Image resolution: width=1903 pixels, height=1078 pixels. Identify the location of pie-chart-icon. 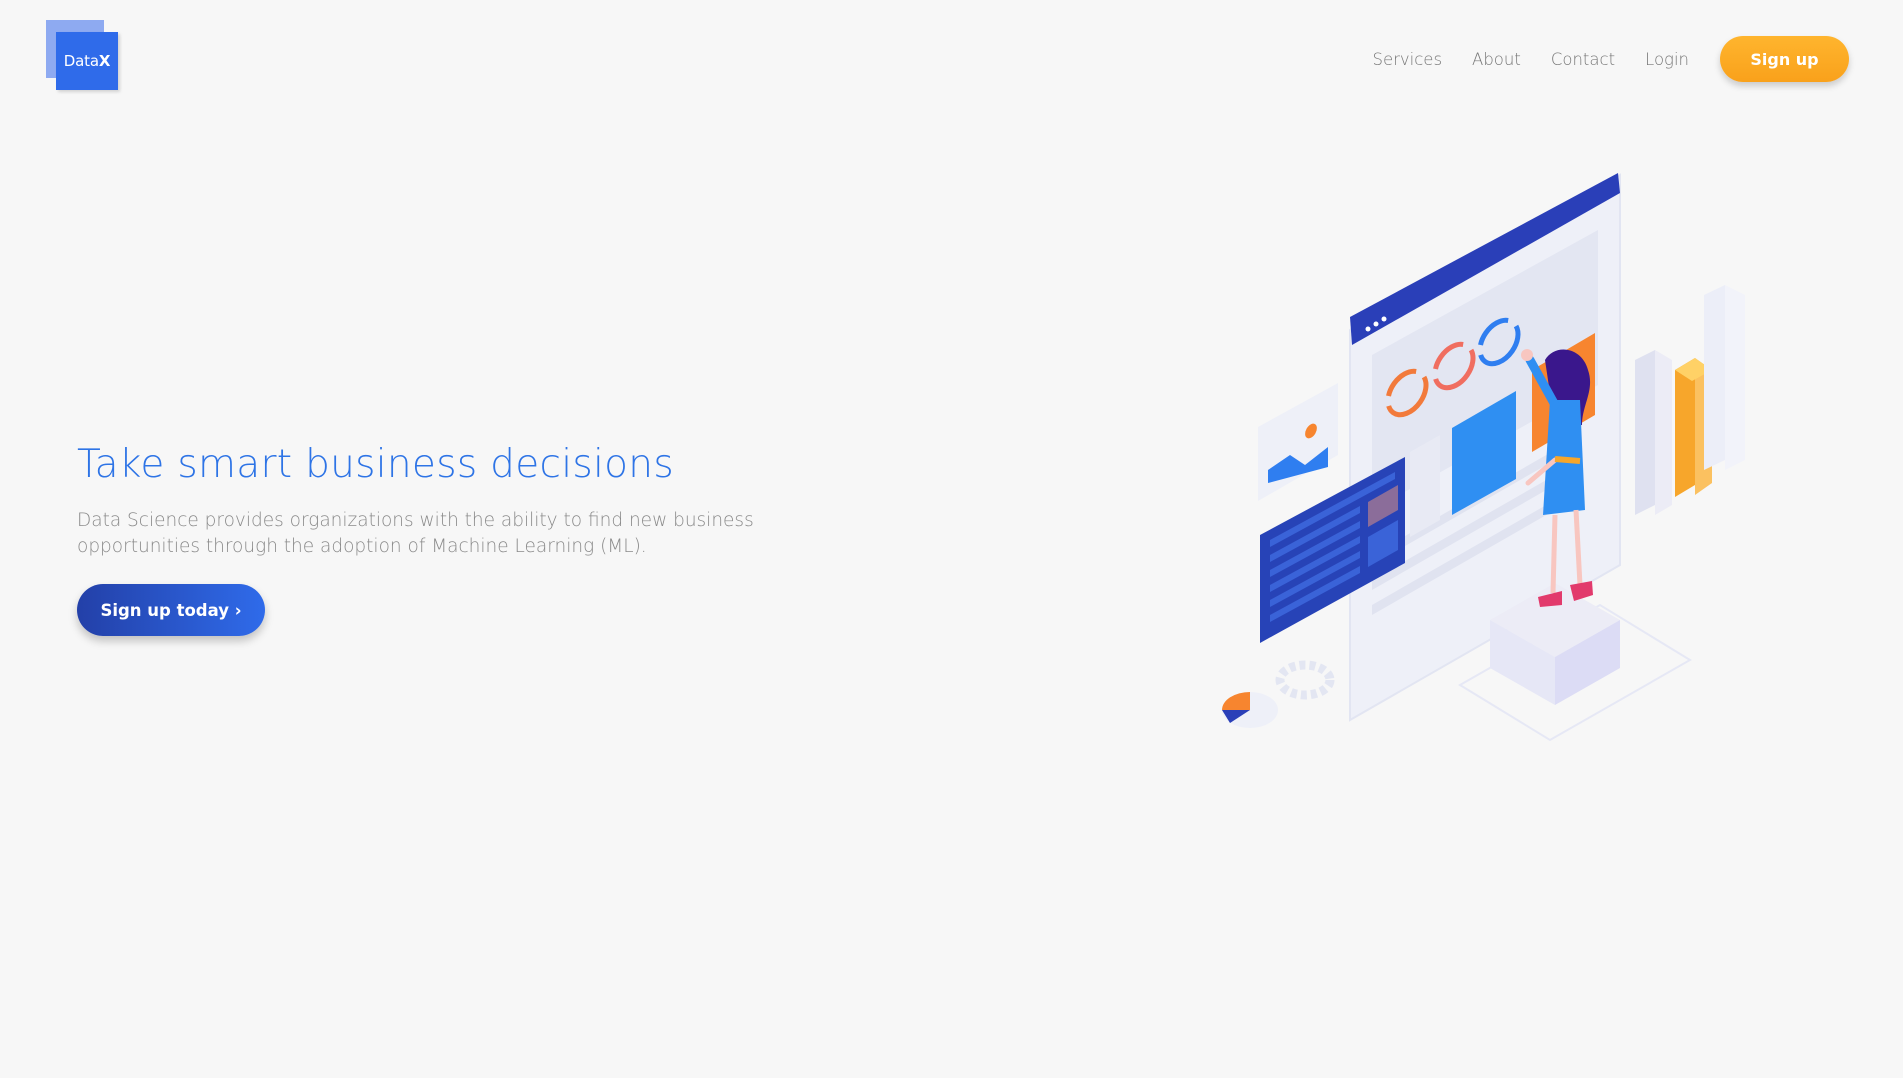
(1250, 710).